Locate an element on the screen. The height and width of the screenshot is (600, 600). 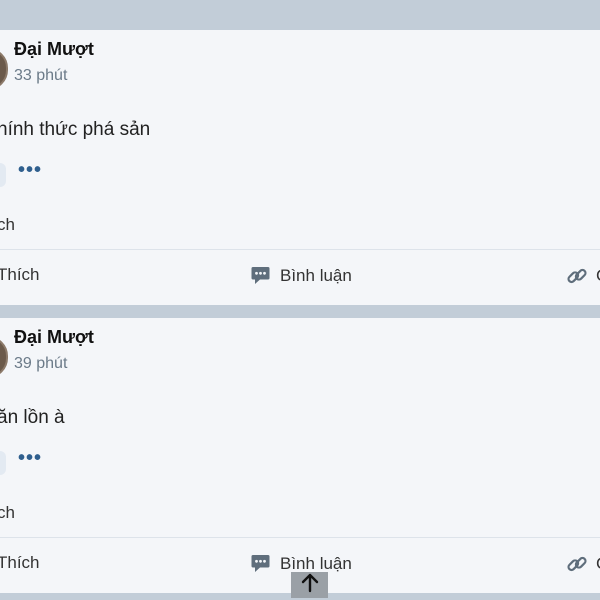
arrow-up-icon is located at coordinates (310, 585).